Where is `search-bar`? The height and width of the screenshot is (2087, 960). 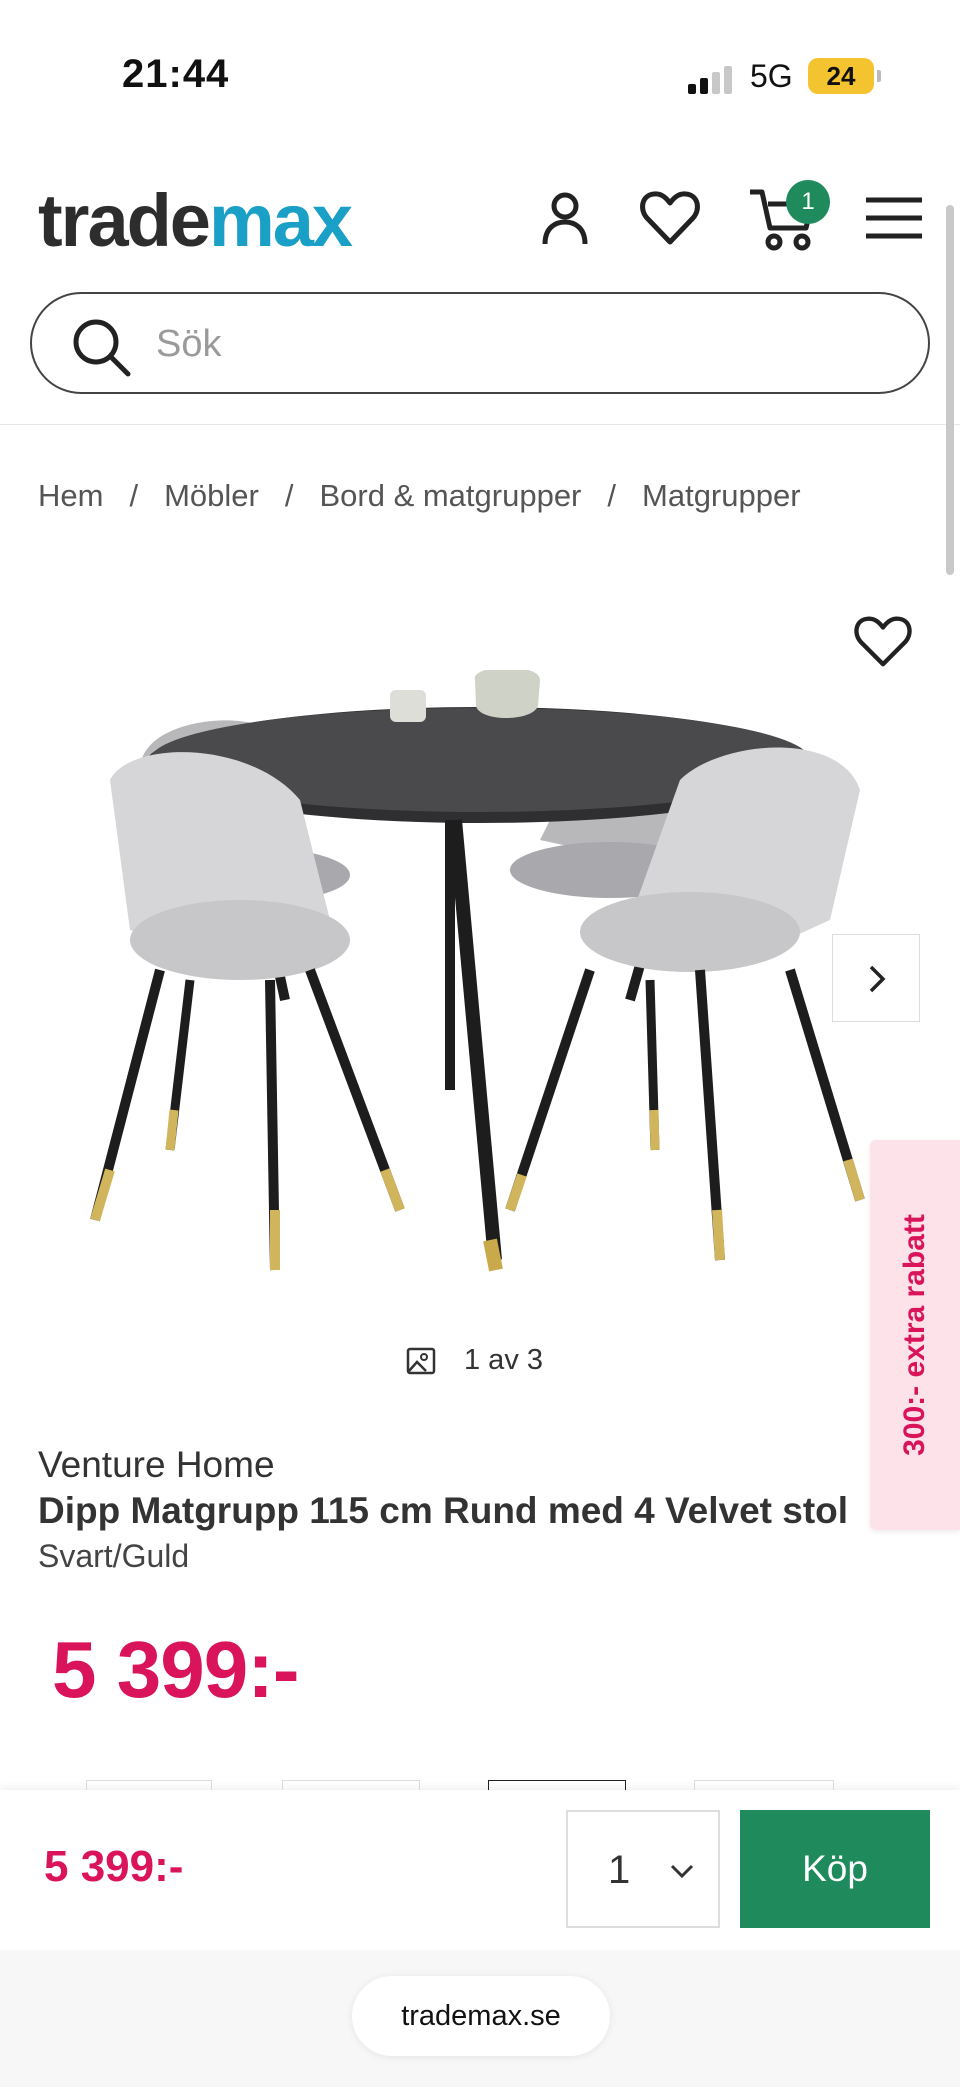
search-bar is located at coordinates (480, 343).